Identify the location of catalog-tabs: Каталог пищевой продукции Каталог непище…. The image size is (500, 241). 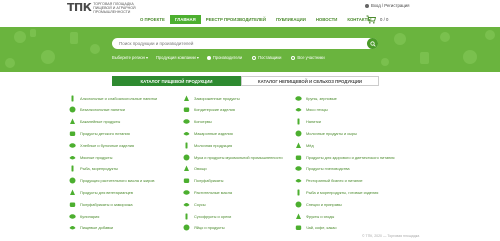
(245, 81).